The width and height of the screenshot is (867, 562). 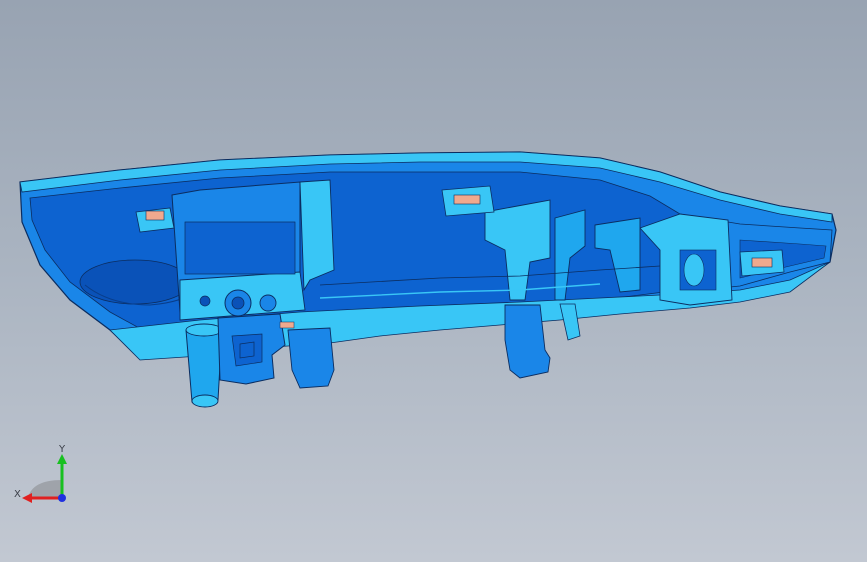 I want to click on right-bracket-boss, so click(x=694, y=270).